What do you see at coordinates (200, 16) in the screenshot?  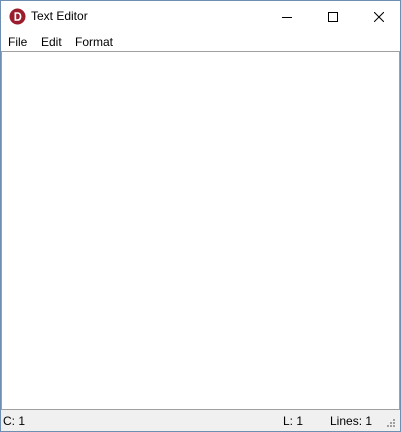 I see `title-bar: Text Editor` at bounding box center [200, 16].